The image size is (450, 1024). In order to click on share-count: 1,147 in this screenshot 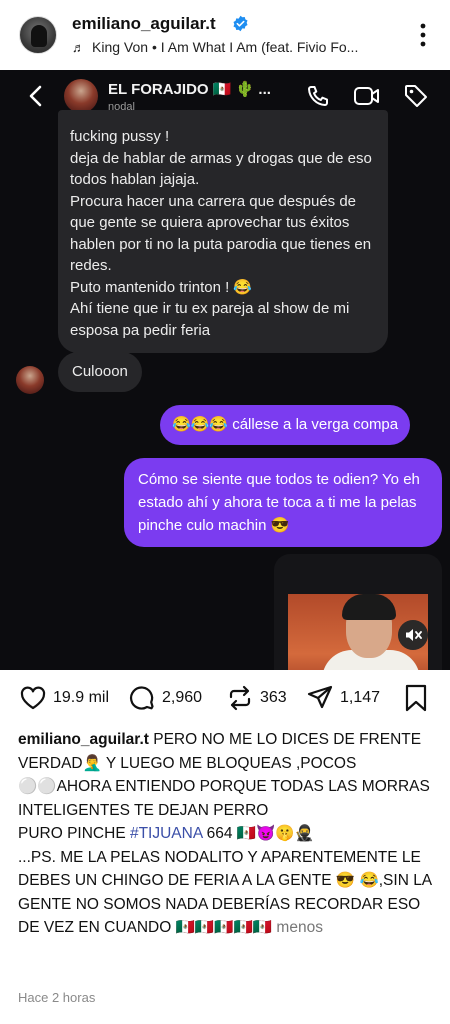, I will do `click(360, 697)`.